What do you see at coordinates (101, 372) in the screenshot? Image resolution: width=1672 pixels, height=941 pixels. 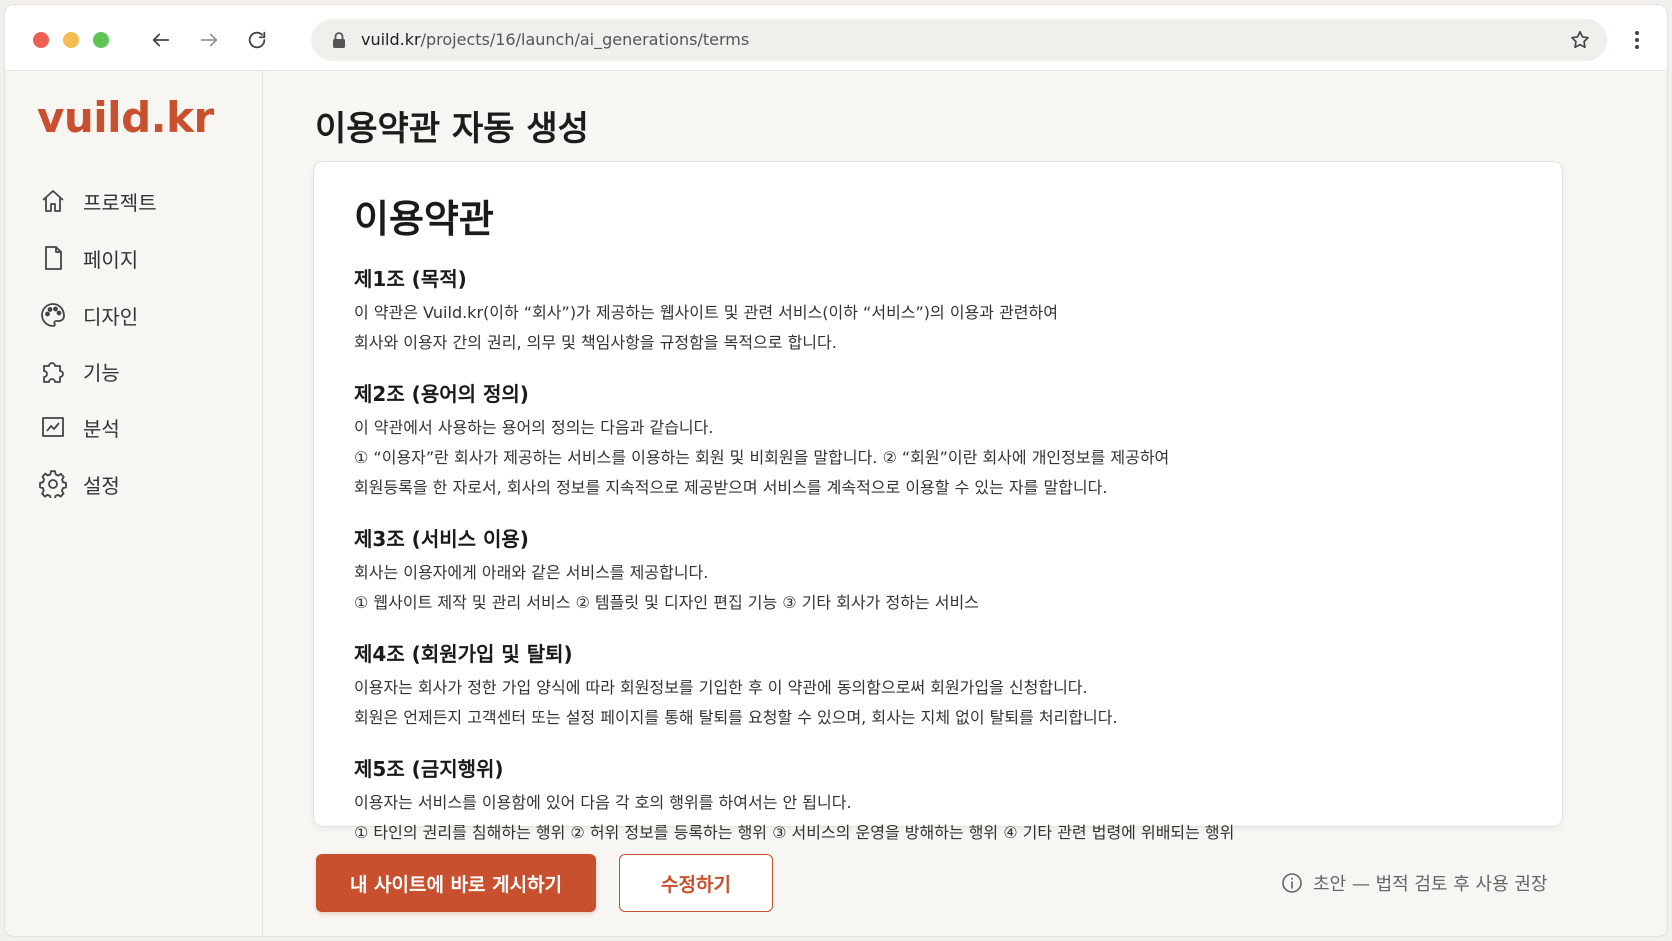 I see `sidebar-item-label: 기능` at bounding box center [101, 372].